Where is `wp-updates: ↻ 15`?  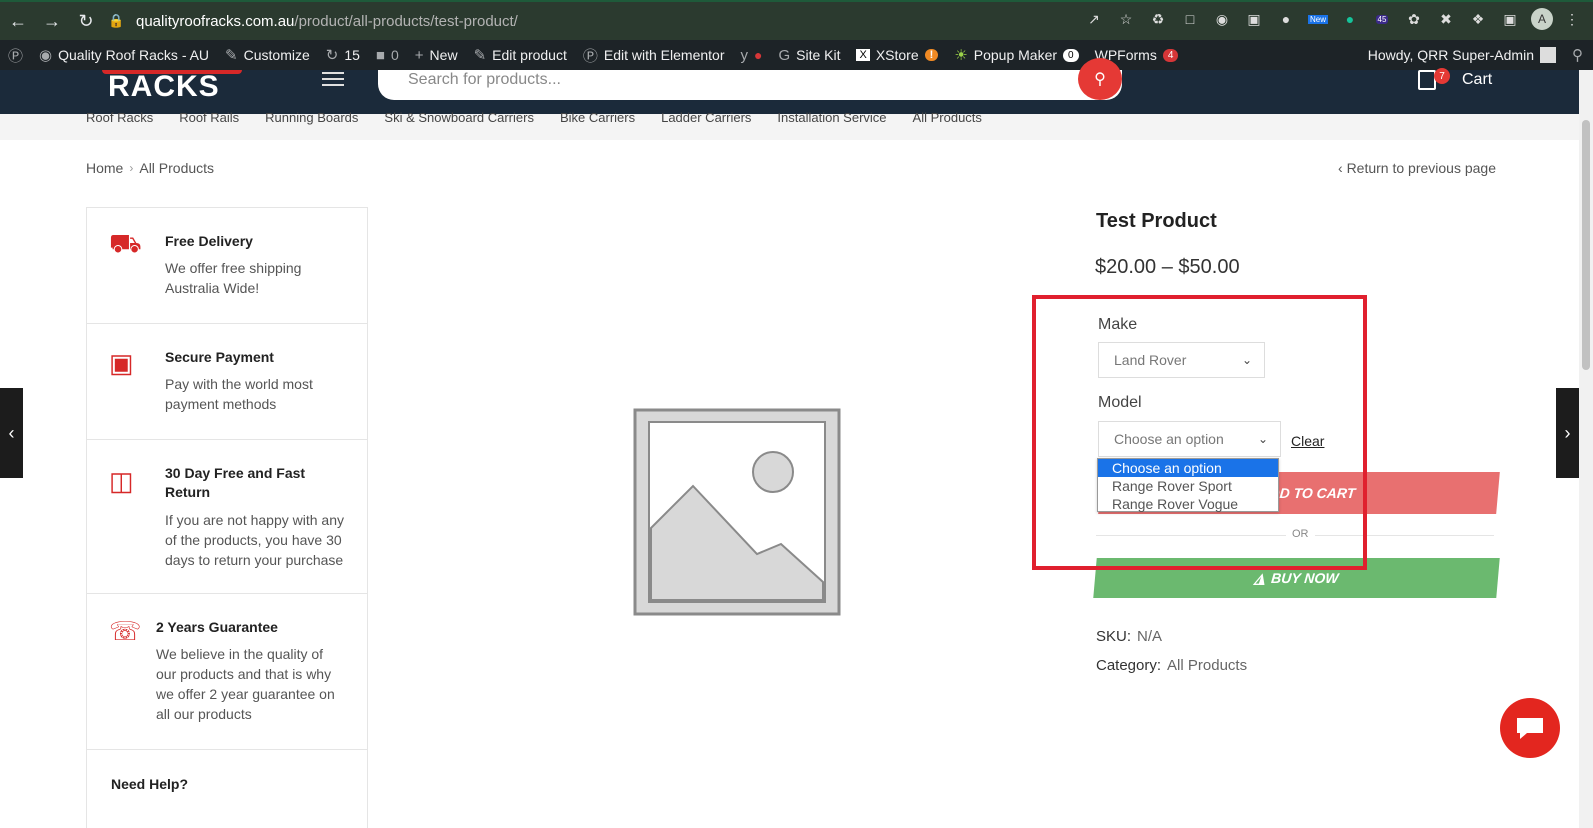
wp-updates: ↻ 15 is located at coordinates (343, 55).